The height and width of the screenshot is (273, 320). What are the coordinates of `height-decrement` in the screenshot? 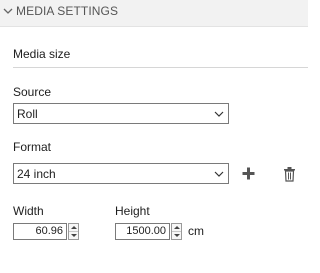 It's located at (176, 235).